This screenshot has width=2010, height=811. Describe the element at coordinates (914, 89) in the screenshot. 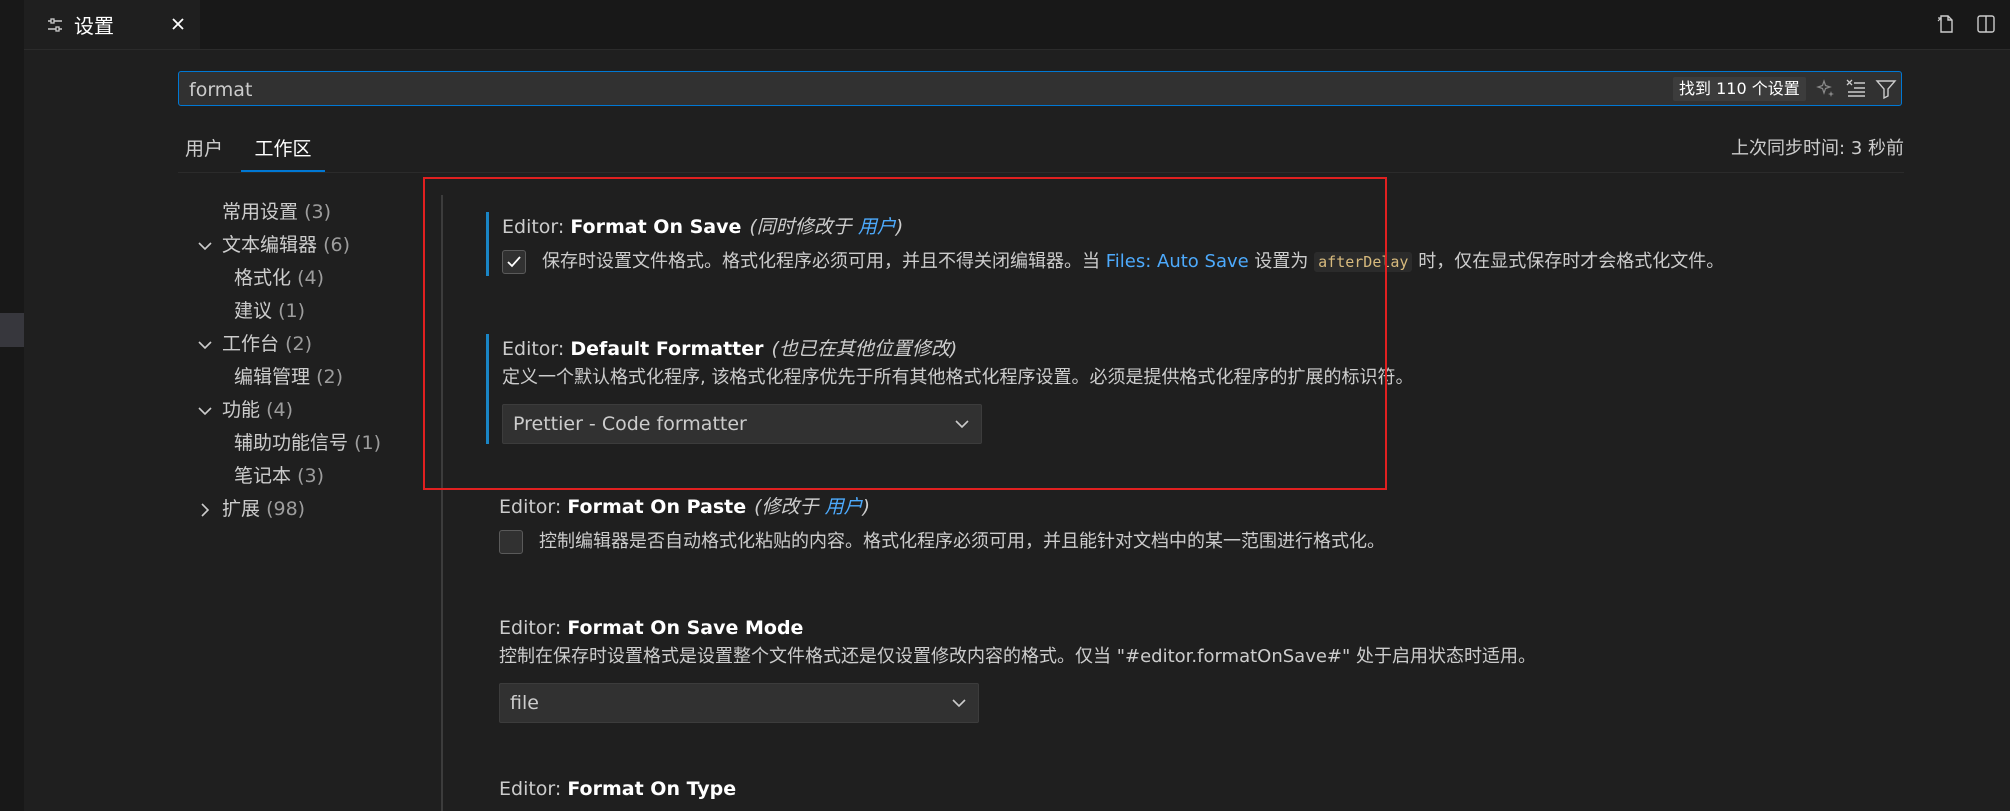

I see `settings-search-input` at that location.